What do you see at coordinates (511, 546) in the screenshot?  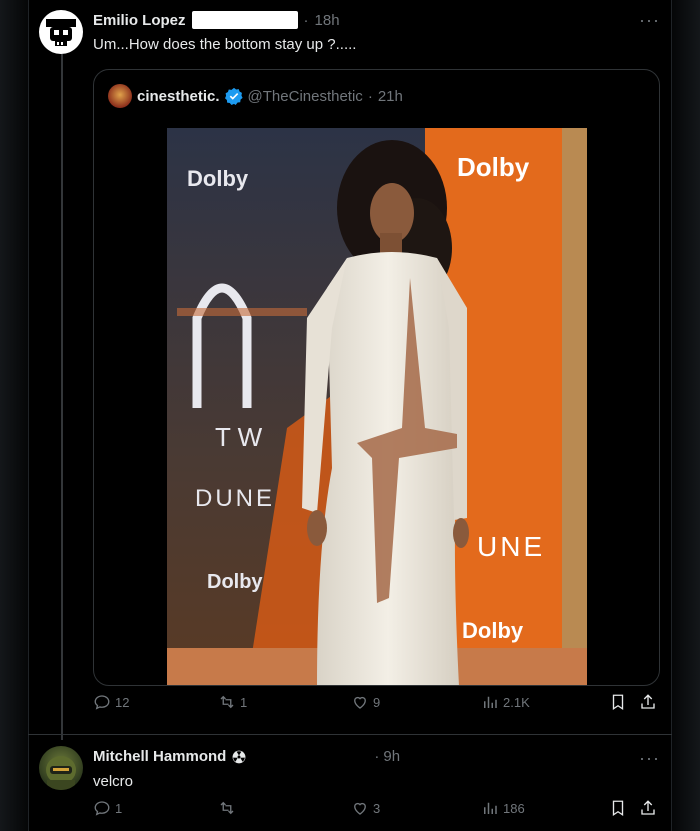 I see `photo-text-dune: UNE` at bounding box center [511, 546].